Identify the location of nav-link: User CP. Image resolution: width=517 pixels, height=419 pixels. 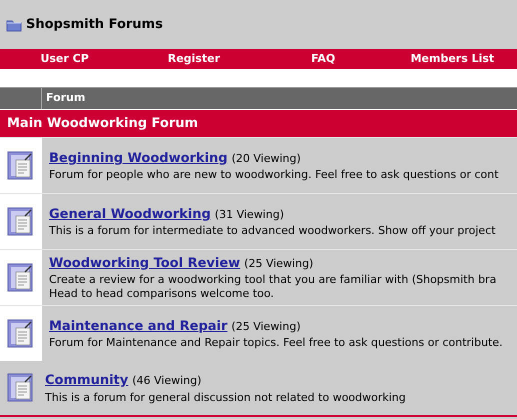
(65, 59).